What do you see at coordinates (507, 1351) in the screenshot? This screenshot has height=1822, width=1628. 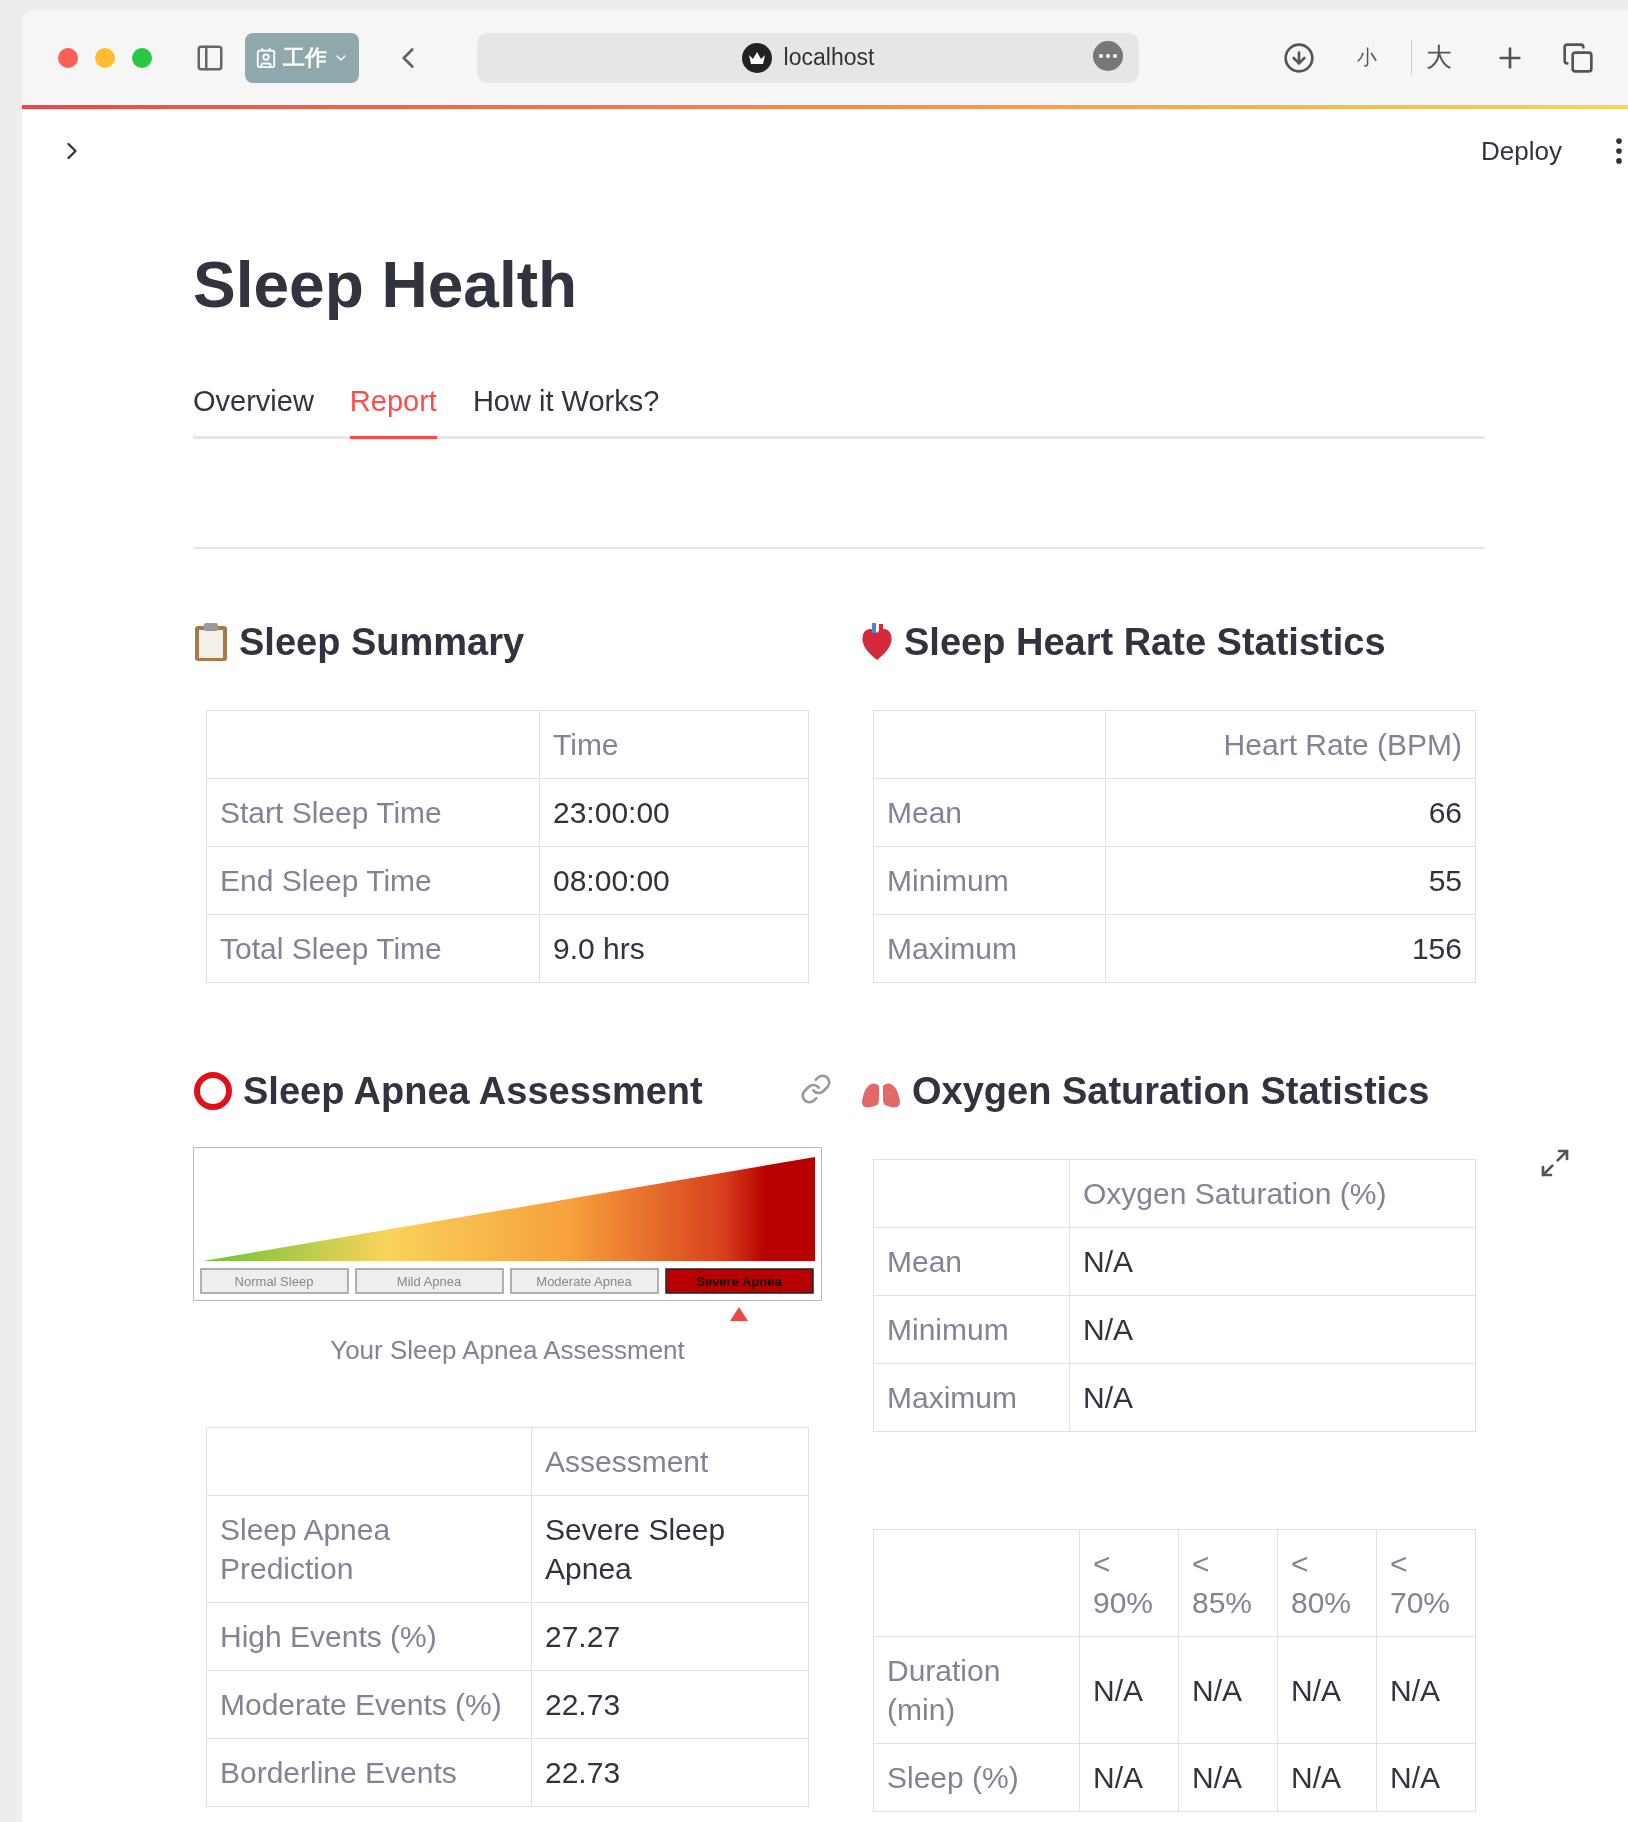 I see `gauge-caption: Your Sleep Apnea Assessment` at bounding box center [507, 1351].